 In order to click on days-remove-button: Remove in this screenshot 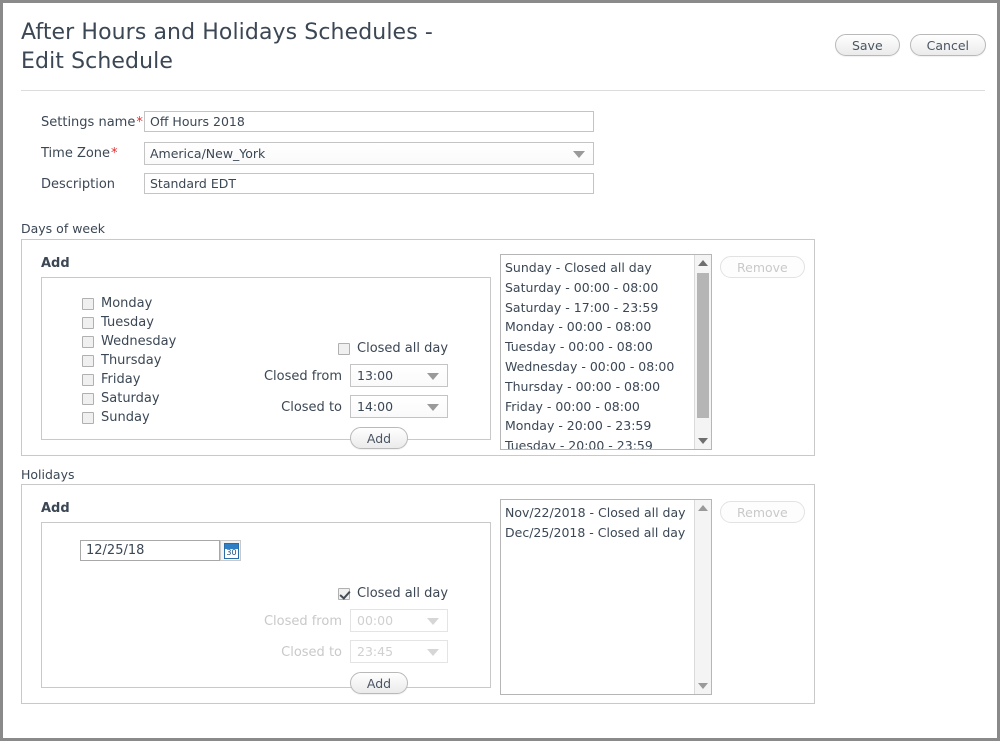, I will do `click(762, 267)`.